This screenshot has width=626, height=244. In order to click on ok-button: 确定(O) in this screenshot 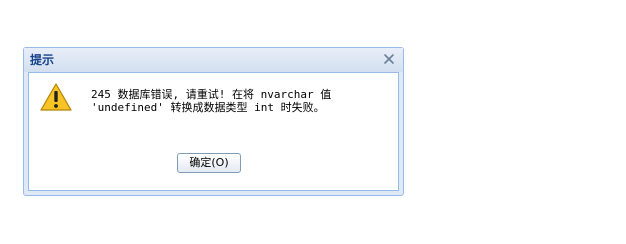, I will do `click(209, 163)`.